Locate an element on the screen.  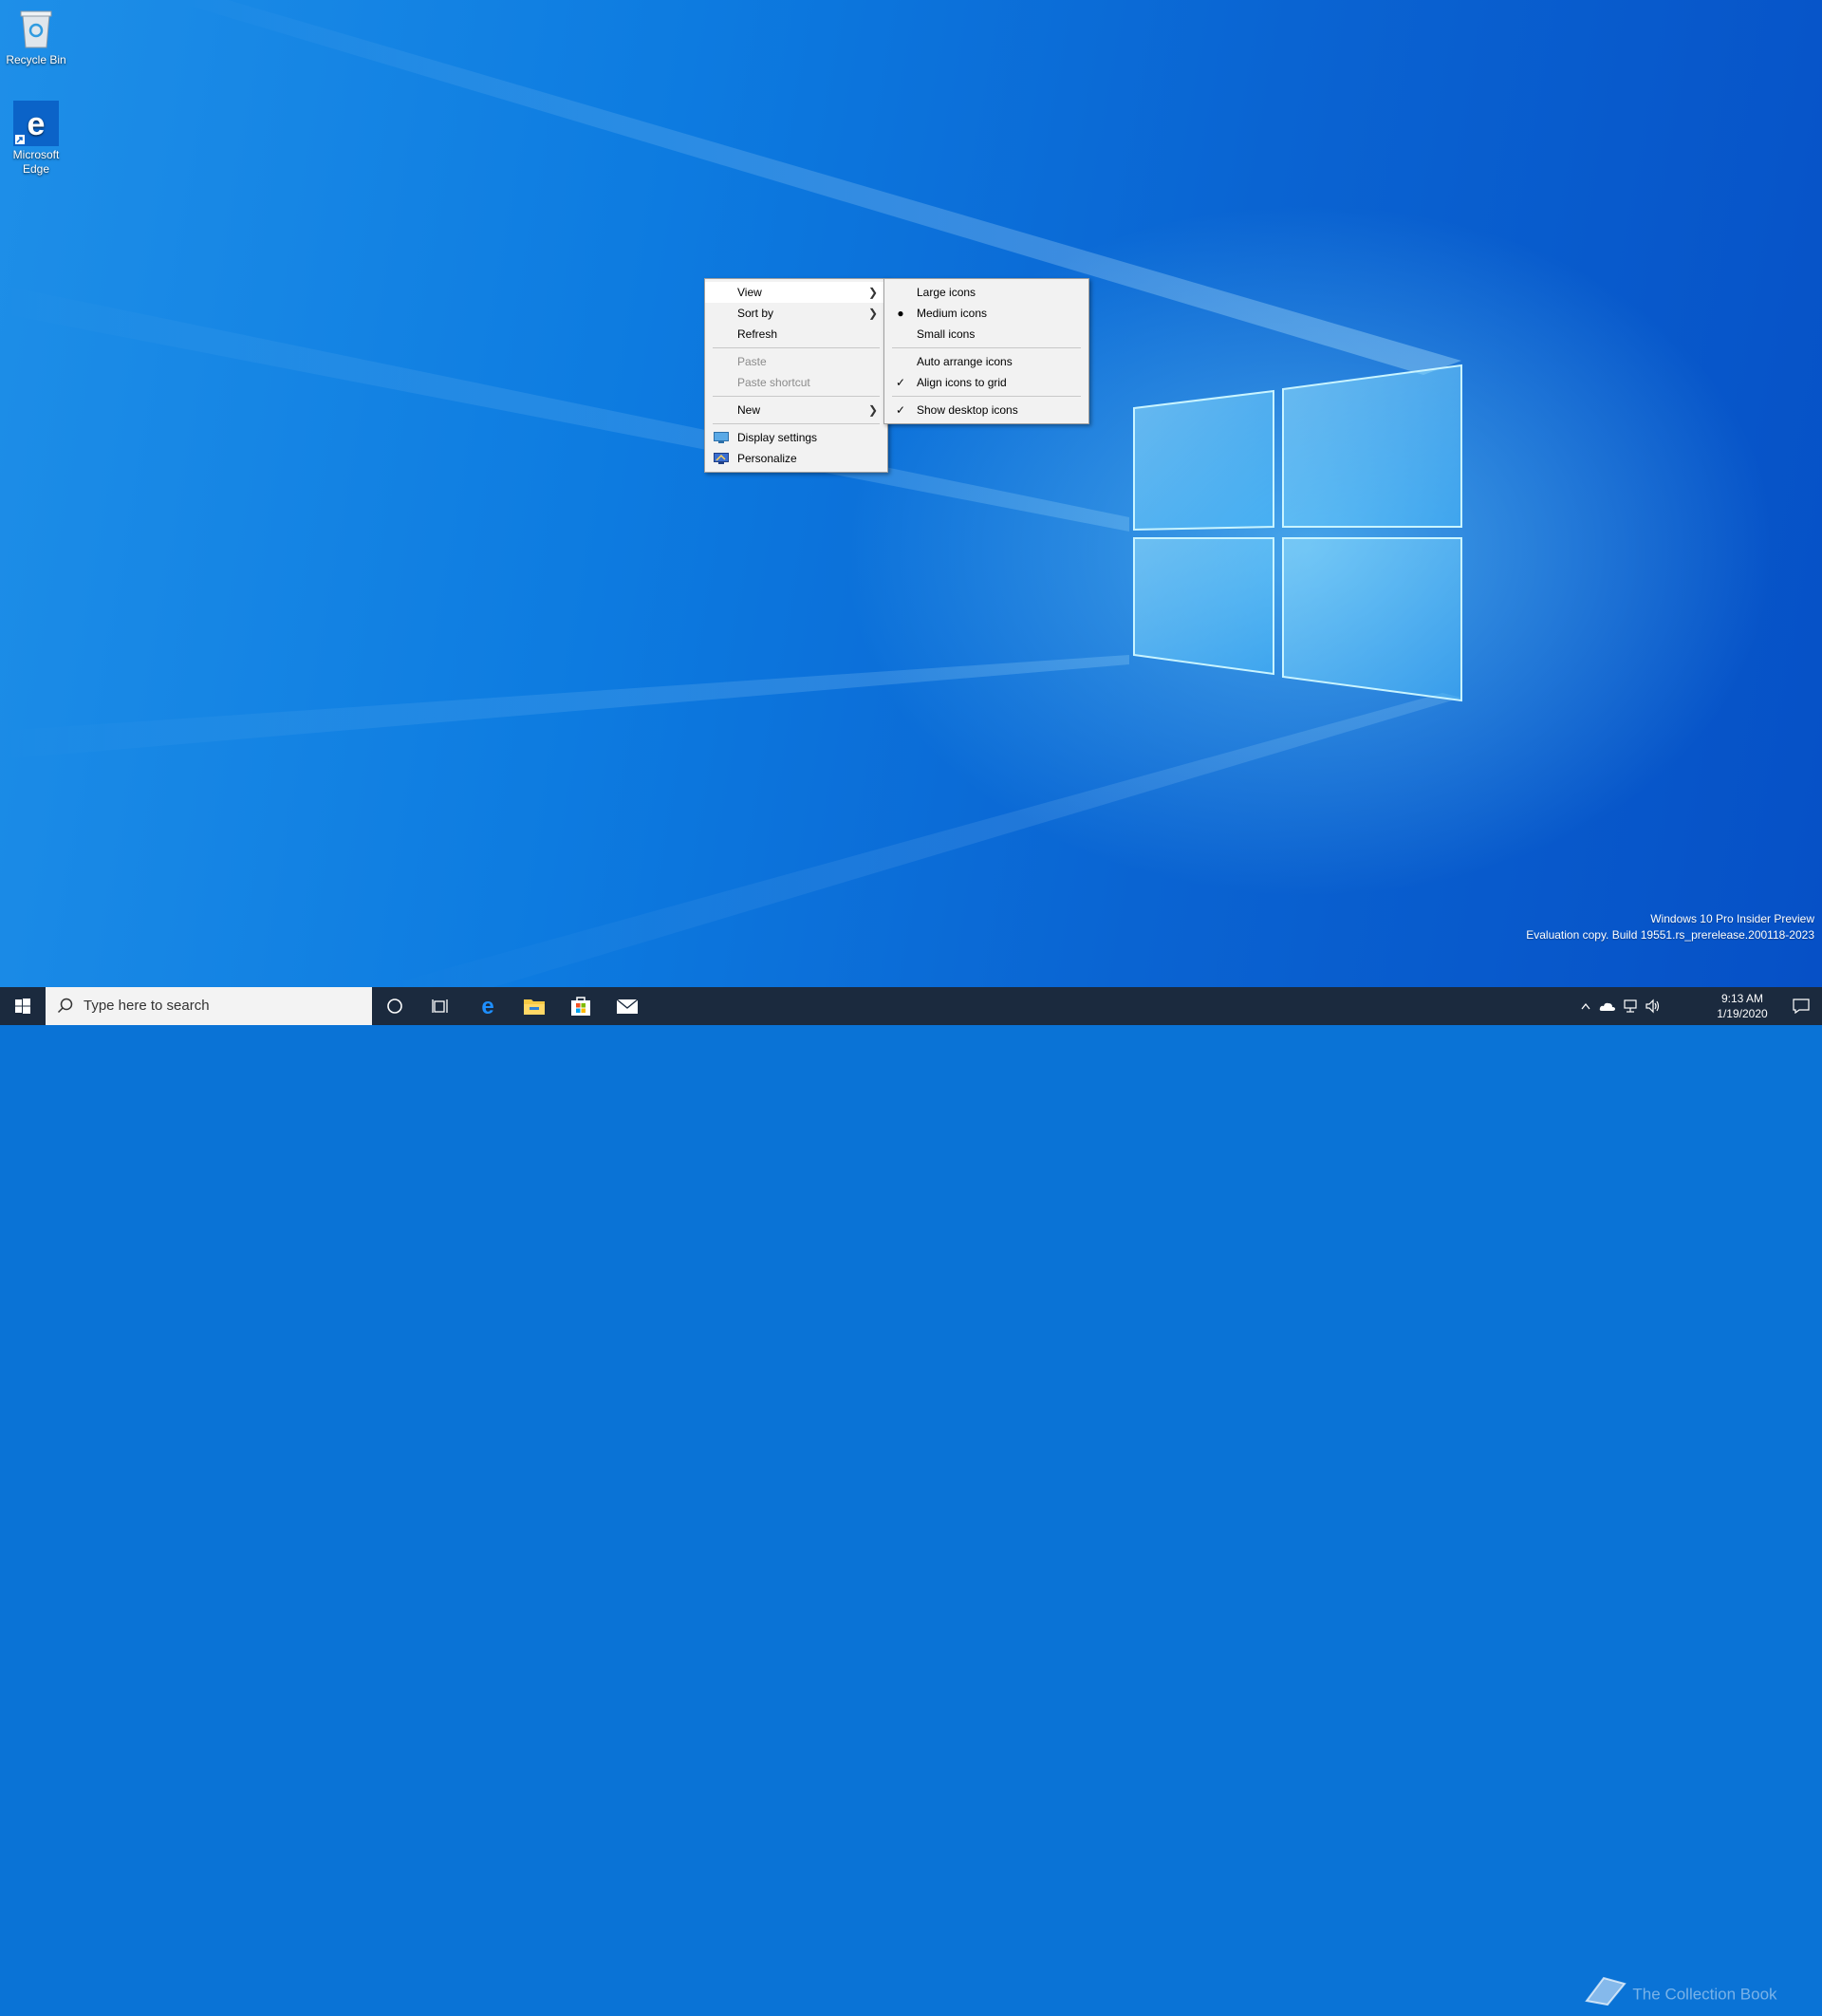
taskbar-edge-button: e is located at coordinates (488, 1006).